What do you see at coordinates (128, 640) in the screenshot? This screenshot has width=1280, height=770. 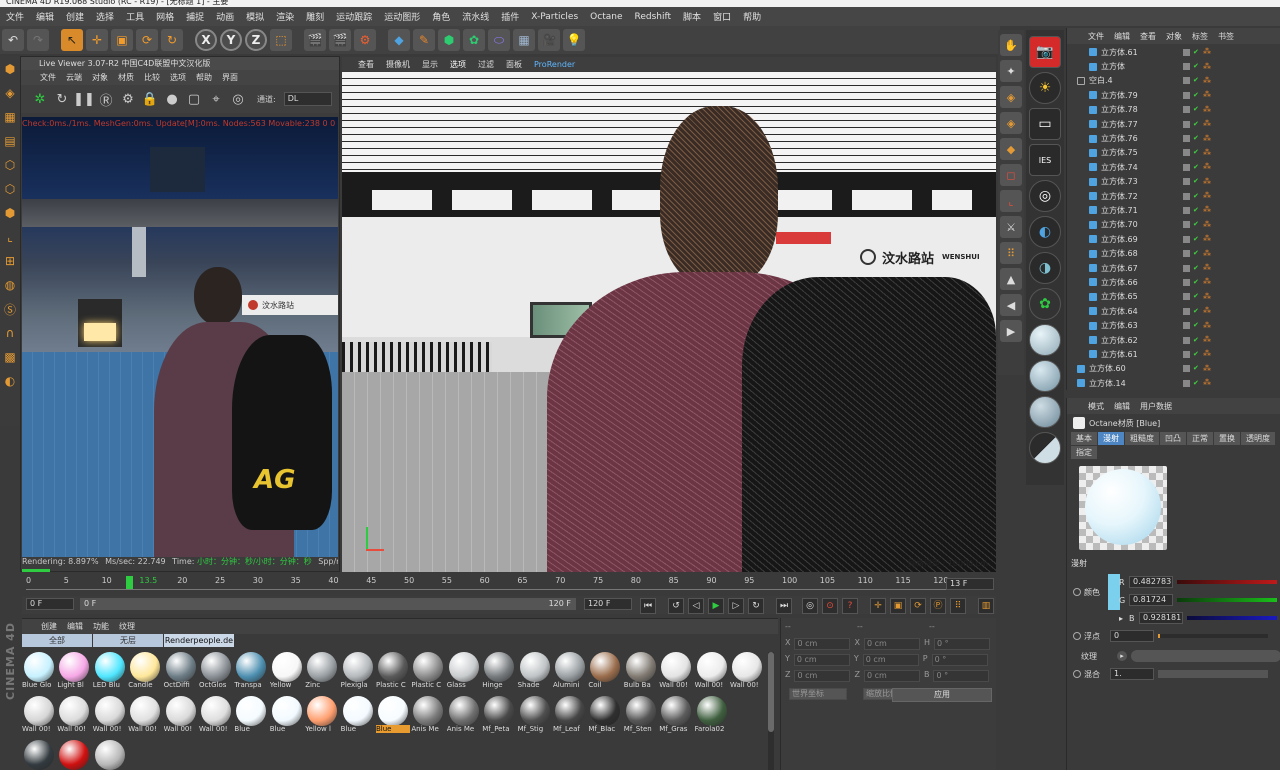 I see `material-layer-tab: 无层` at bounding box center [128, 640].